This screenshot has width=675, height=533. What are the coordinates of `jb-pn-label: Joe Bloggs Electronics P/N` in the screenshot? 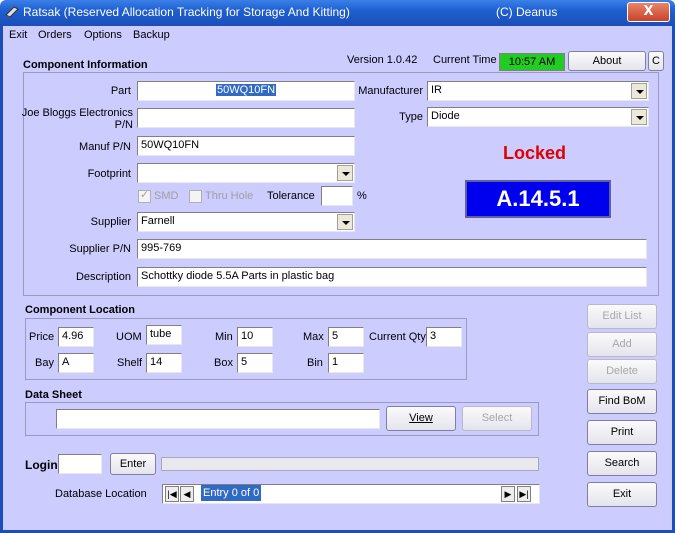 It's located at (72, 119).